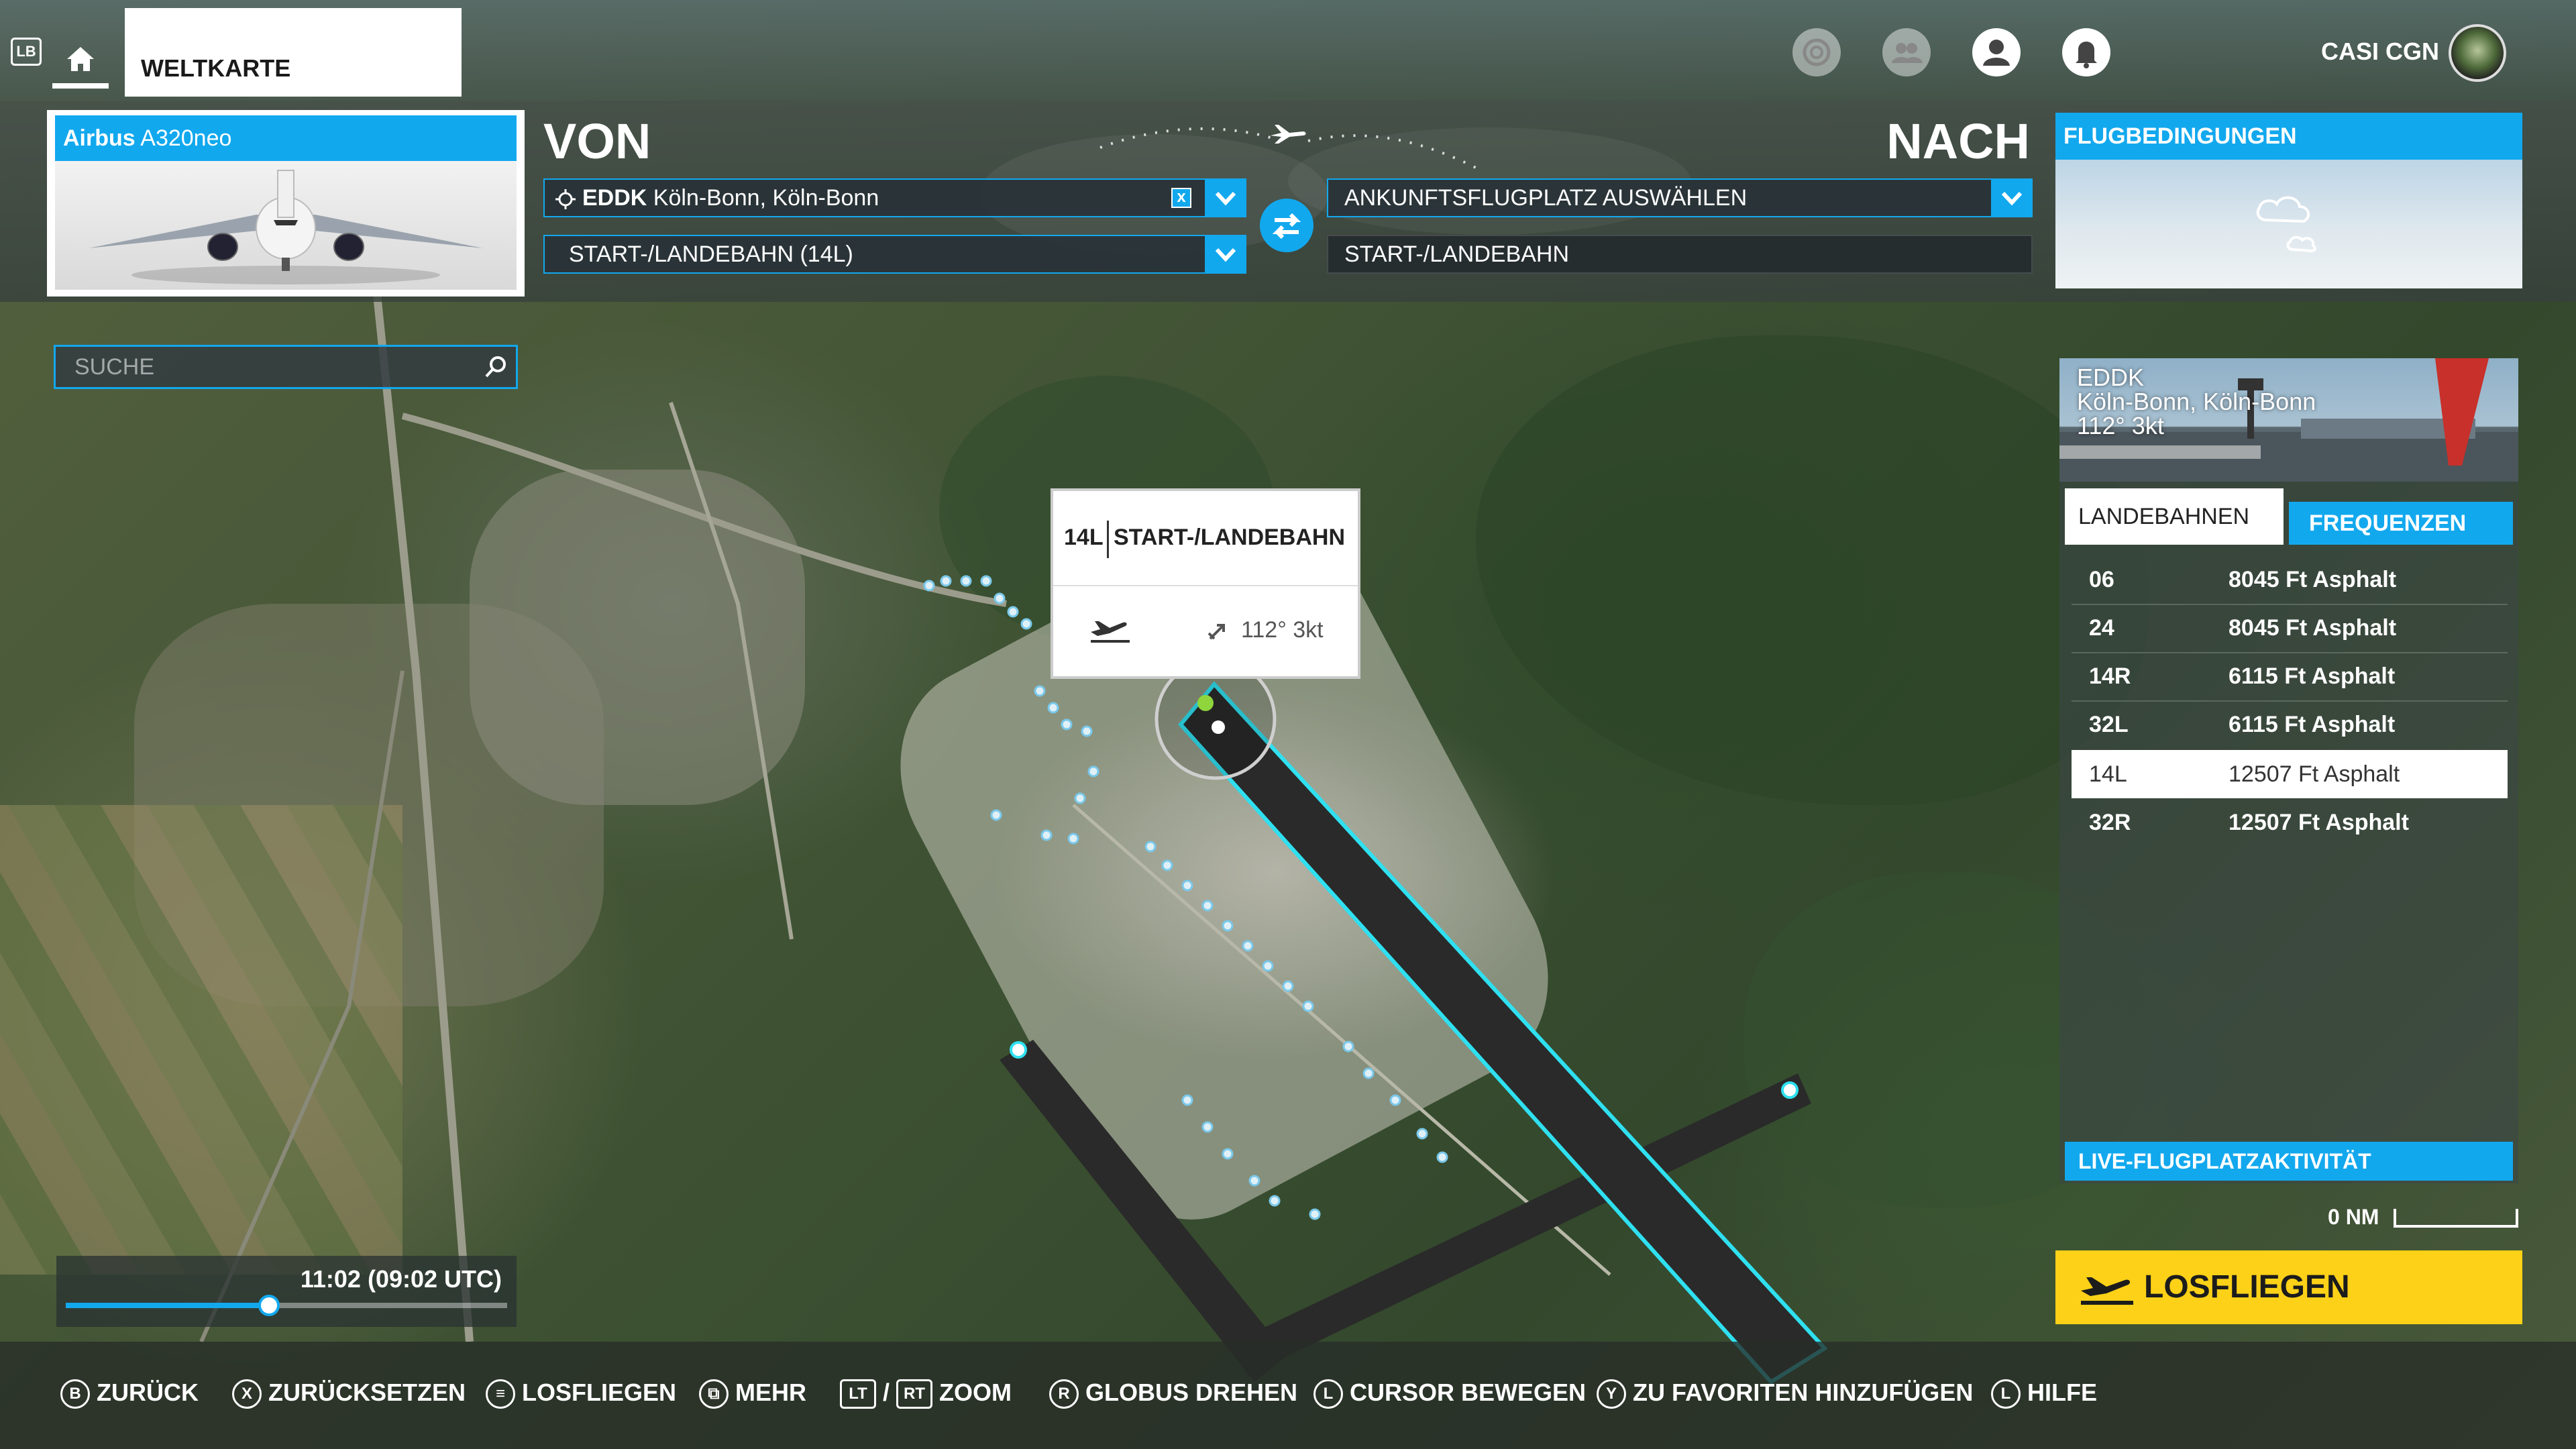  I want to click on notification-bell-icon, so click(2086, 52).